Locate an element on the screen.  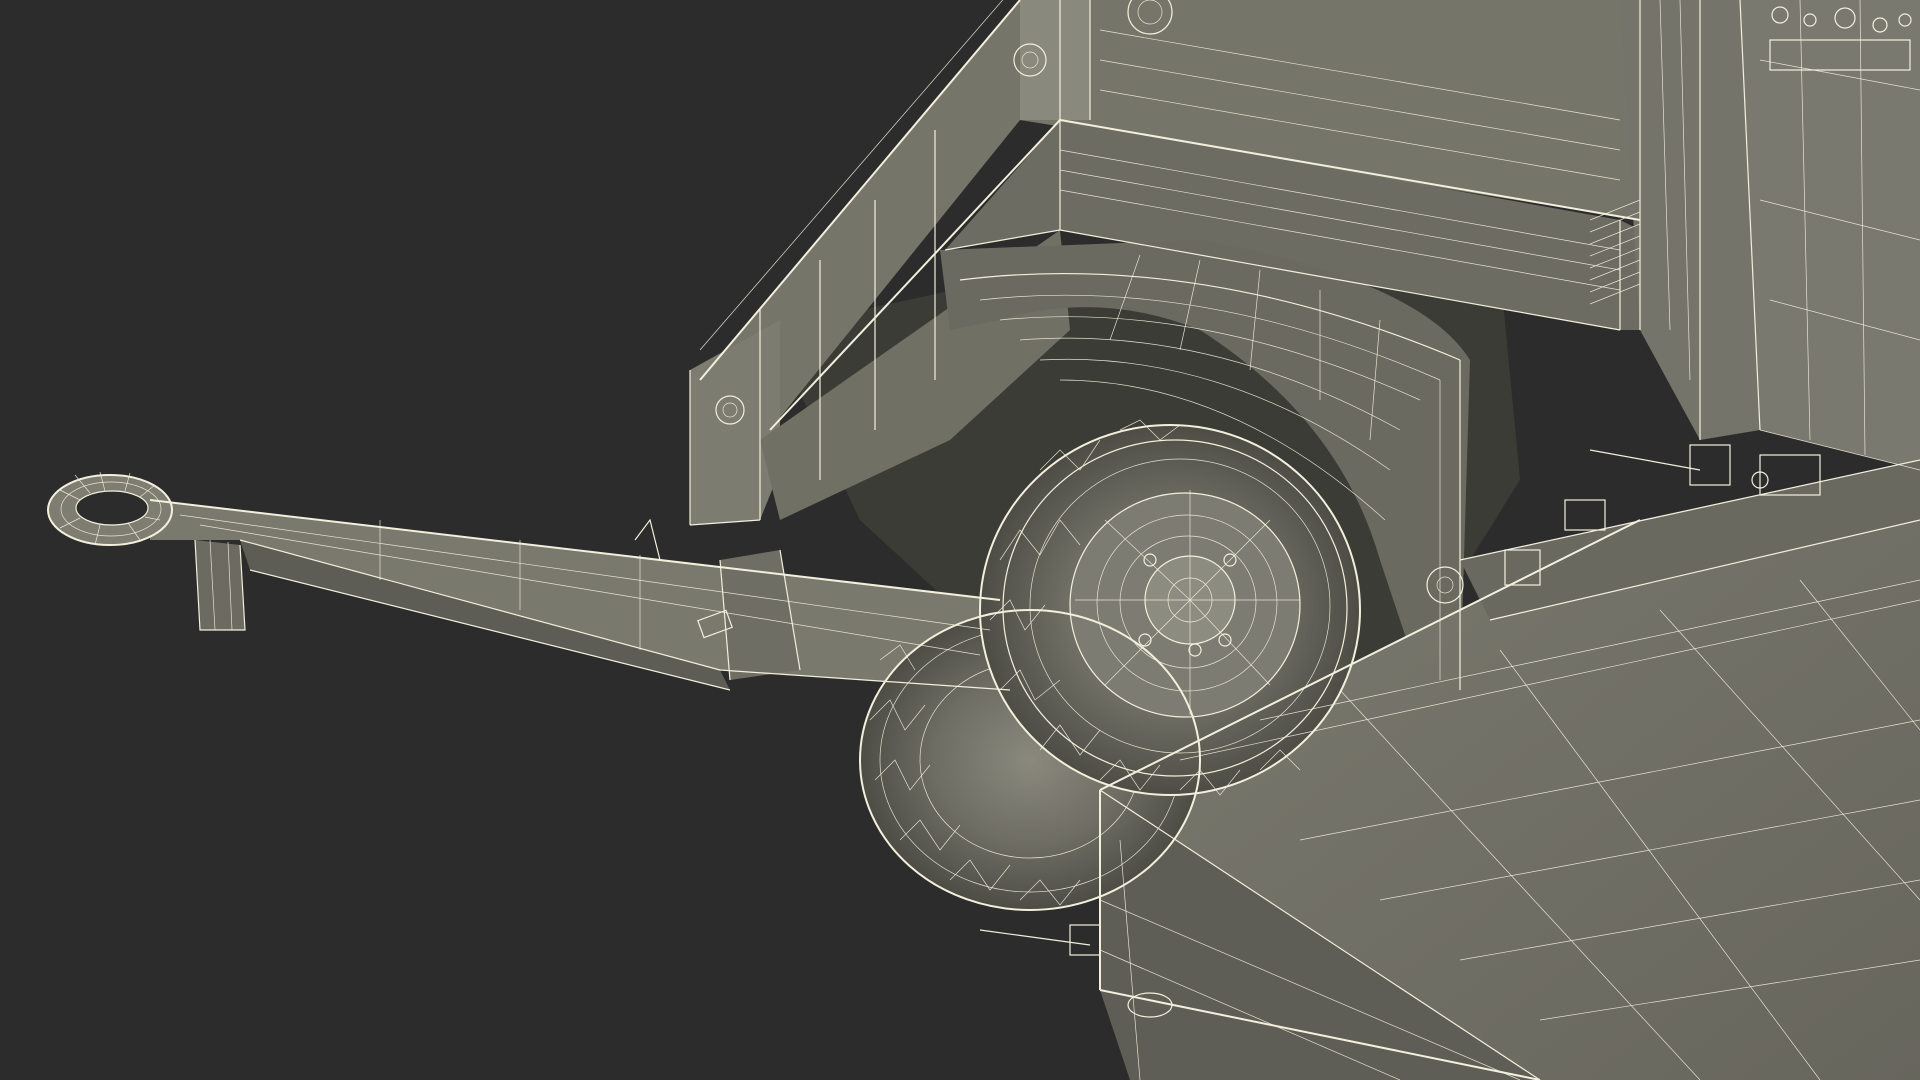
tow-bar-connector is located at coordinates (760, 615).